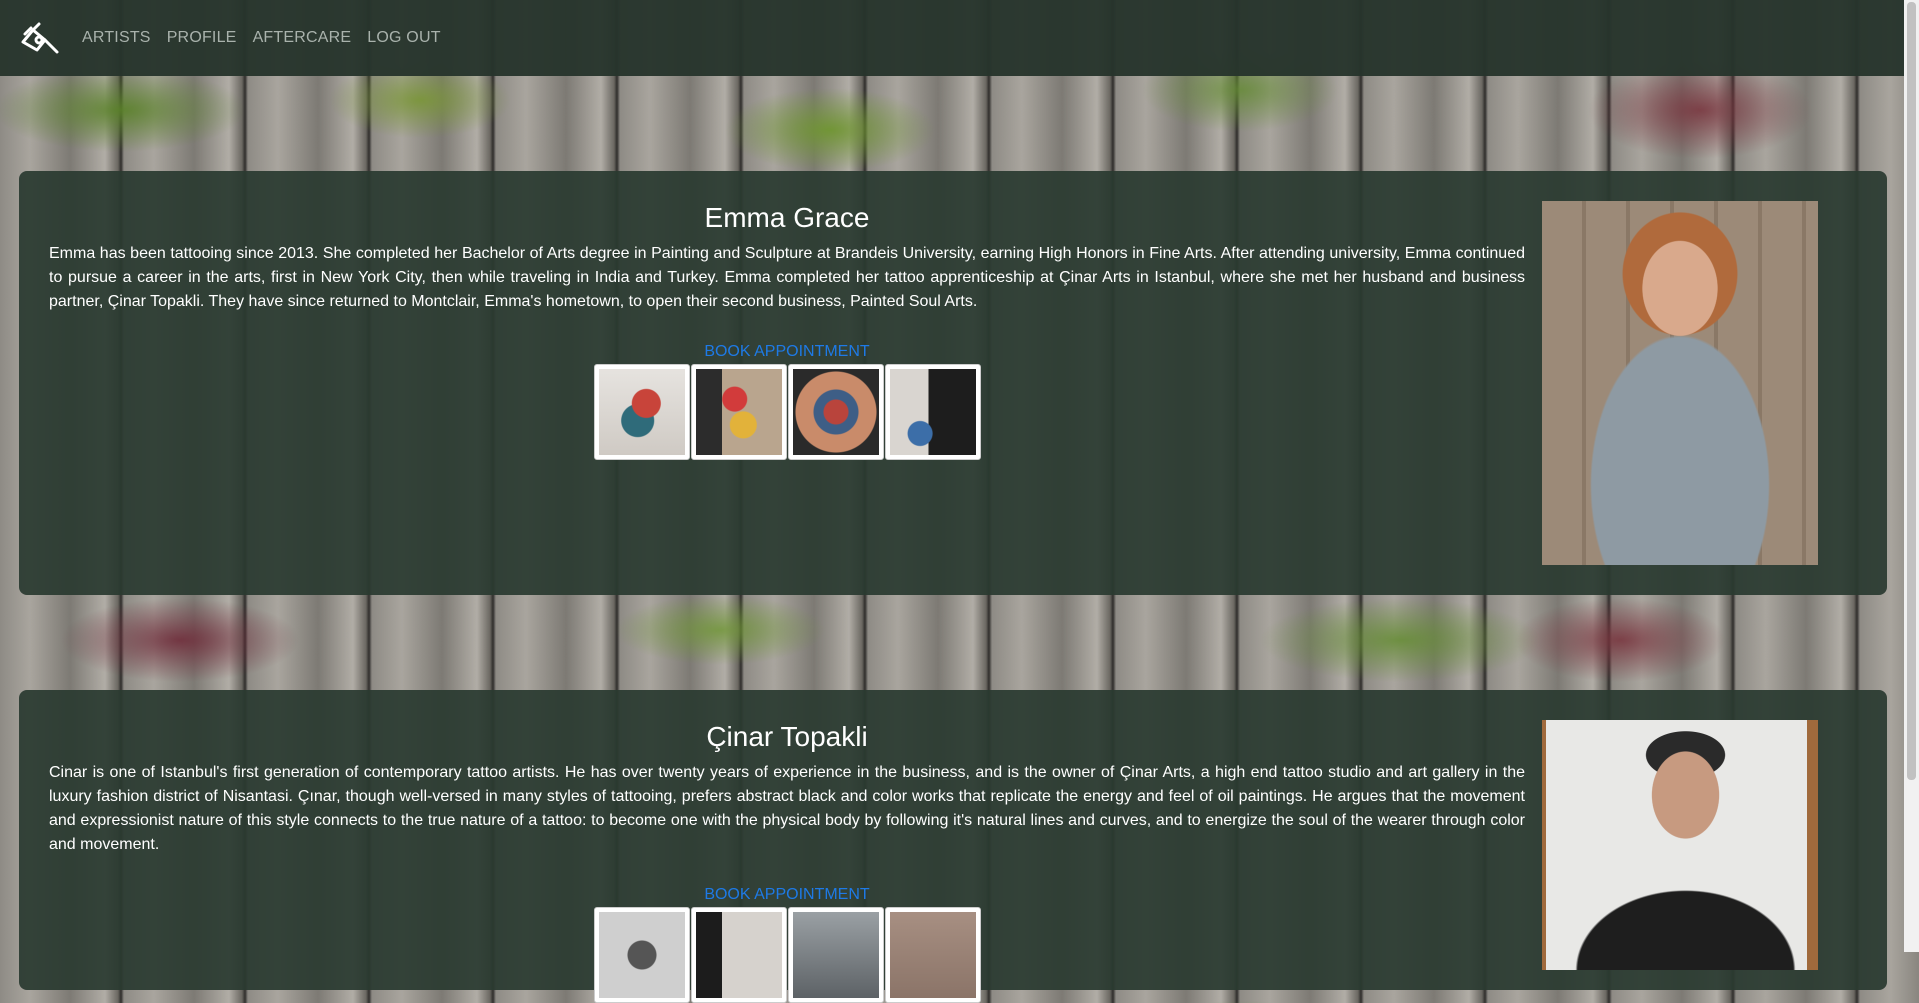  What do you see at coordinates (202, 38) in the screenshot?
I see `nav-profile: PROFILE` at bounding box center [202, 38].